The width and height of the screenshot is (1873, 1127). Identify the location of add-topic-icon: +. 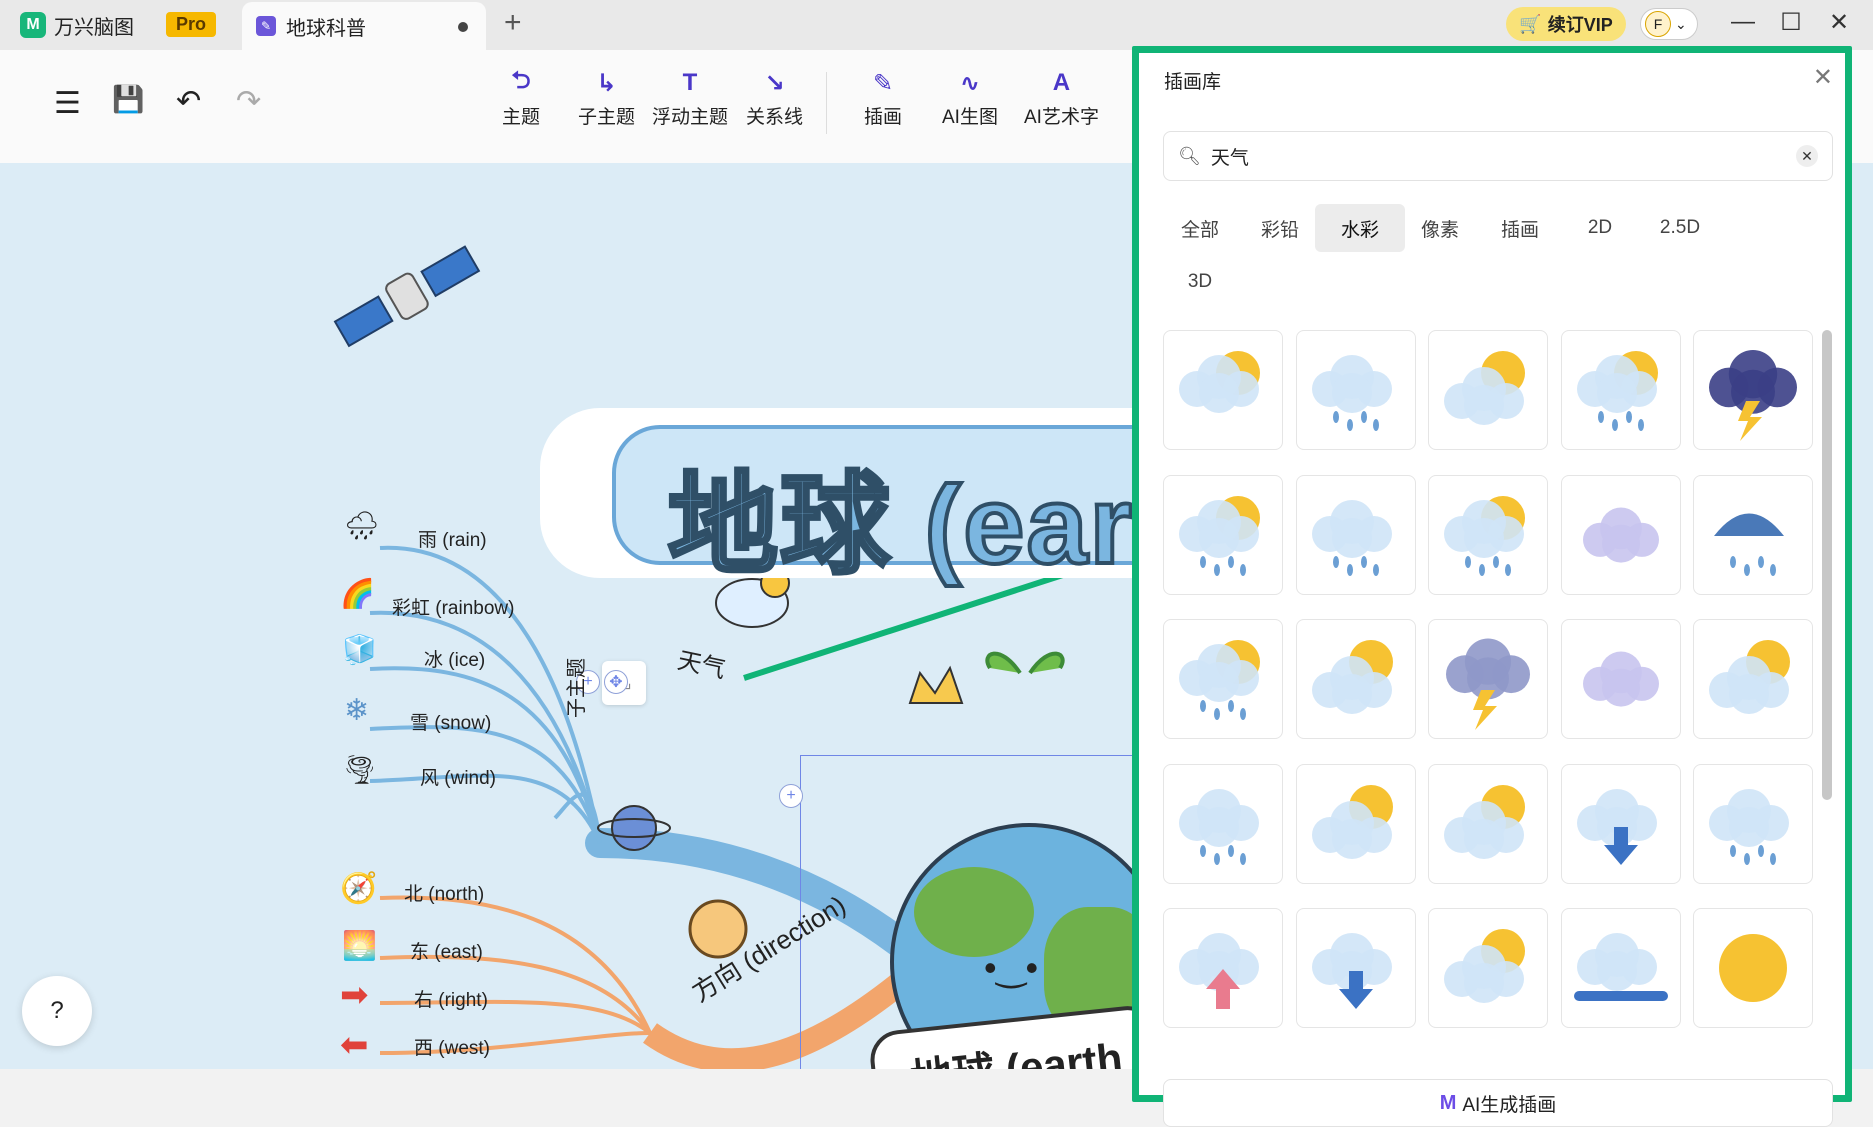
(791, 796).